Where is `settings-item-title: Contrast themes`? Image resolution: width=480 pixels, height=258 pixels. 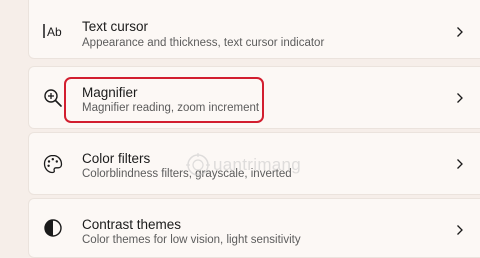 settings-item-title: Contrast themes is located at coordinates (132, 224).